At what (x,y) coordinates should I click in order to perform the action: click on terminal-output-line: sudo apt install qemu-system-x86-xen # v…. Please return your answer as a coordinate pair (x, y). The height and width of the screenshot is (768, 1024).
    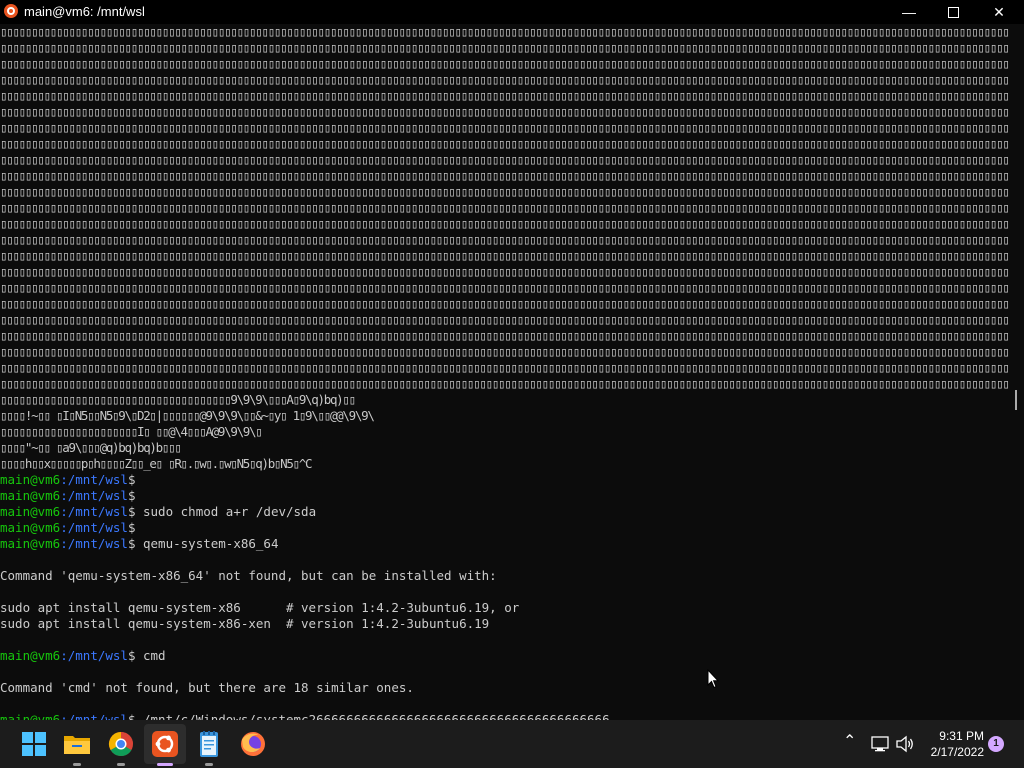
    Looking at the image, I should click on (245, 623).